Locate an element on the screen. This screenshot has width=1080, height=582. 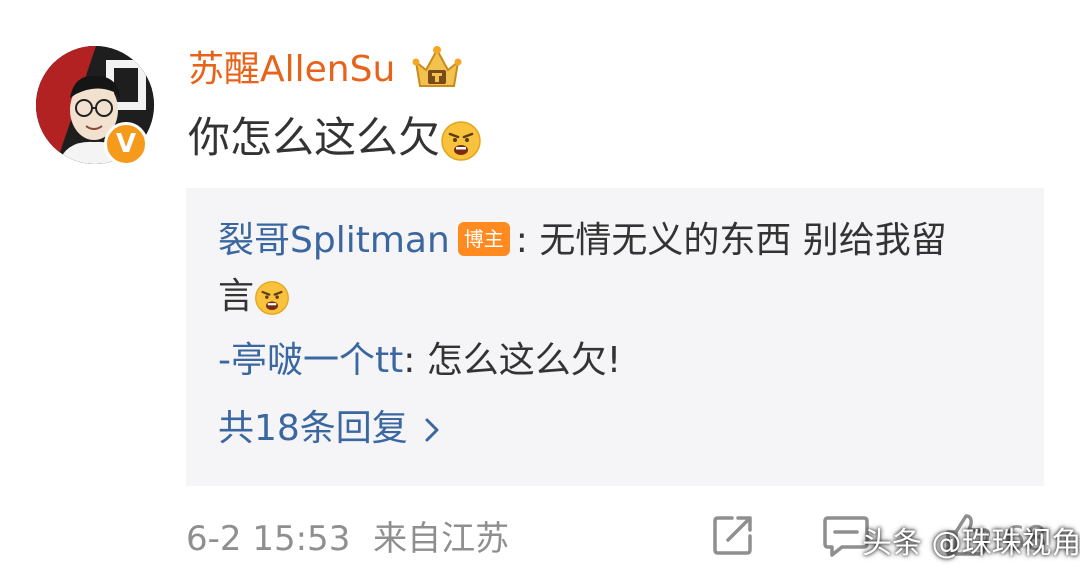
verified-badge-label: V is located at coordinates (126, 144).